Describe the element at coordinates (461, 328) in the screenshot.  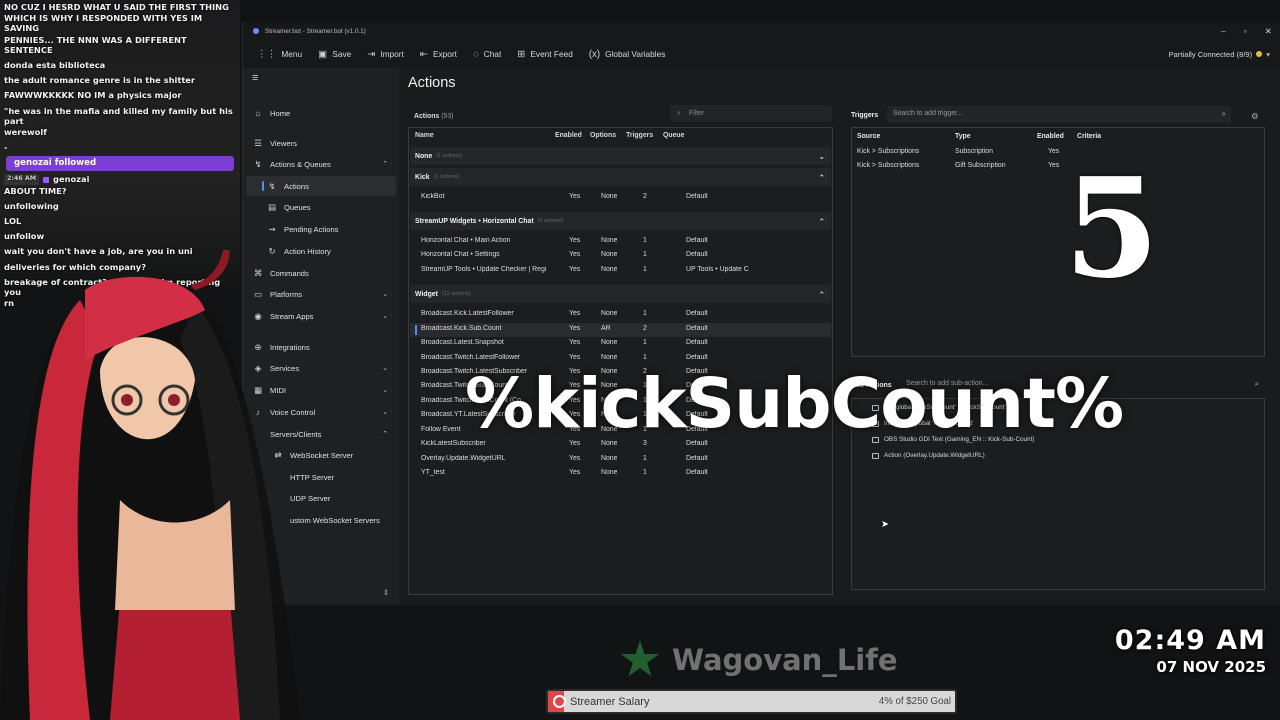
I see `cell-name: Broadcast.Kick.Sub.Count` at that location.